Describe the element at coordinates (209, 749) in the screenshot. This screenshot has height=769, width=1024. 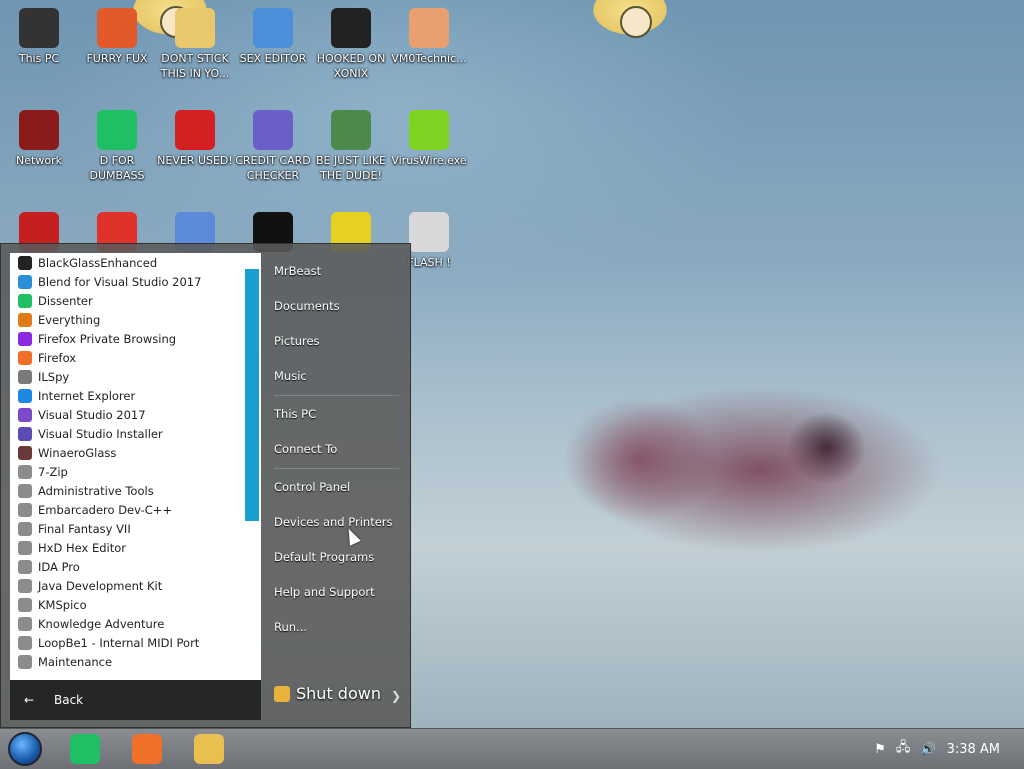
I see `taskbar-file-explorer-icon` at that location.